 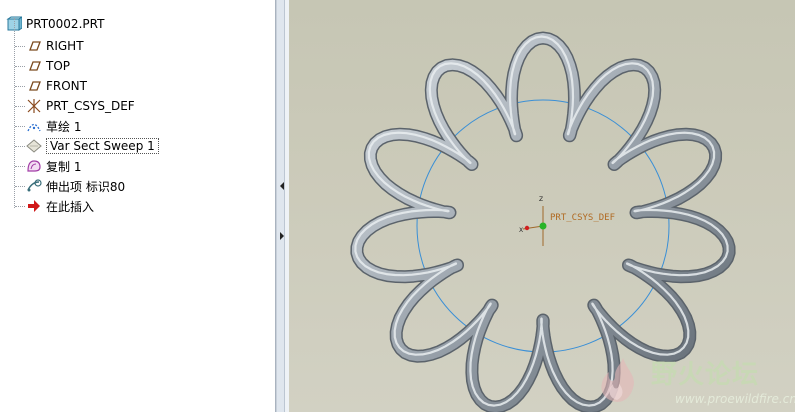 What do you see at coordinates (527, 228) in the screenshot?
I see `csys-x-dot` at bounding box center [527, 228].